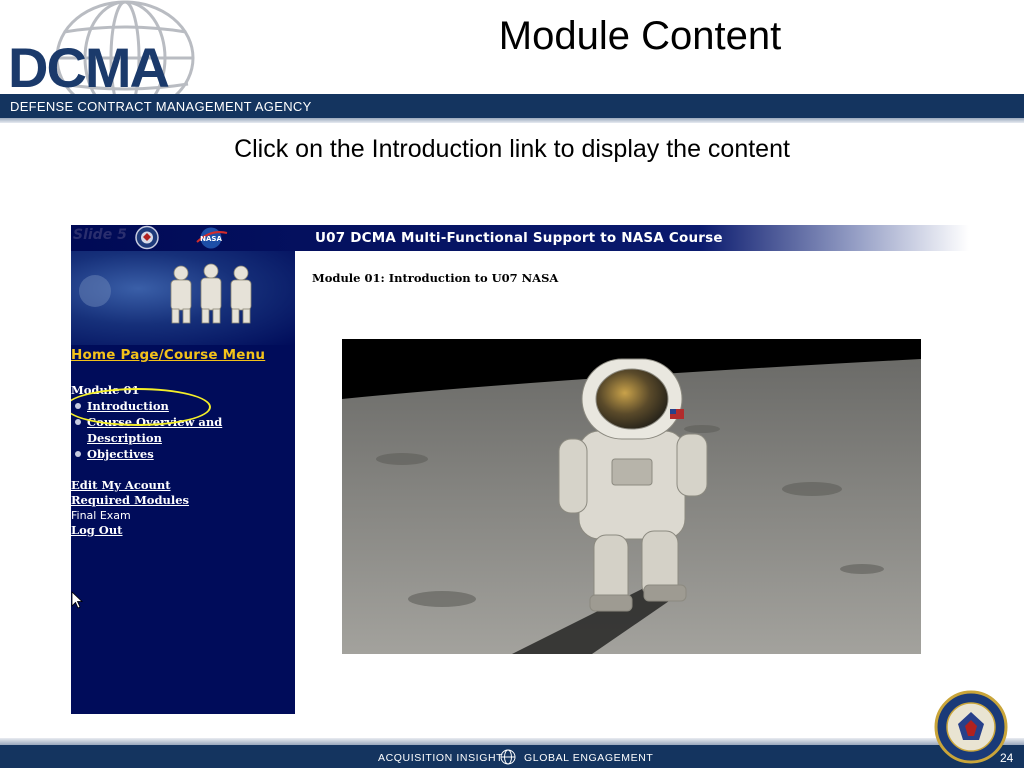 The width and height of the screenshot is (1024, 768). Describe the element at coordinates (121, 485) in the screenshot. I see `edit-account-link: Edit My Acount` at that location.